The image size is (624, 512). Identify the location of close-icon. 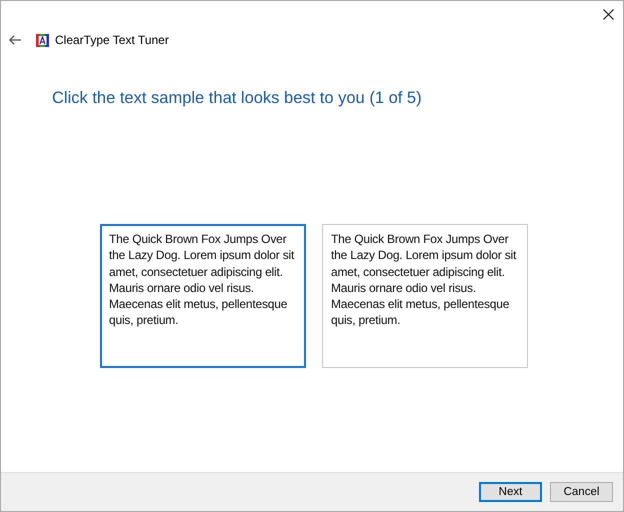
(608, 14).